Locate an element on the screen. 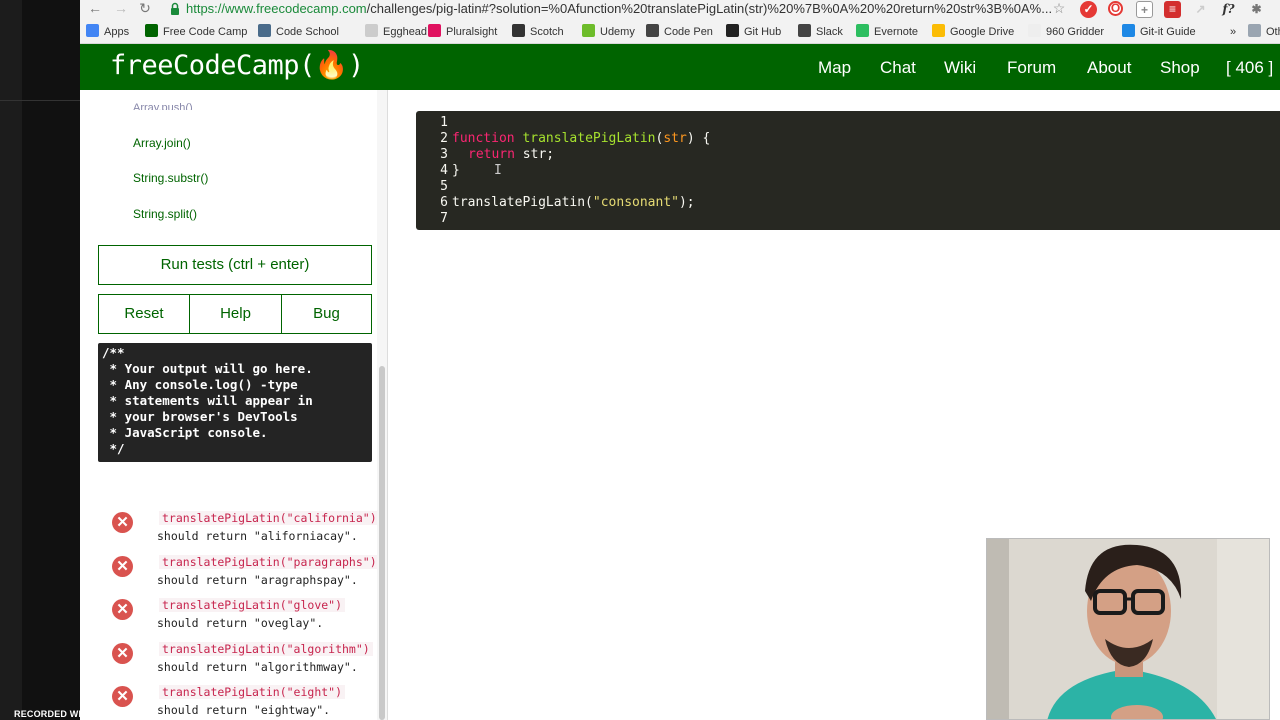  extension-menu-icon: ≡ is located at coordinates (1172, 9).